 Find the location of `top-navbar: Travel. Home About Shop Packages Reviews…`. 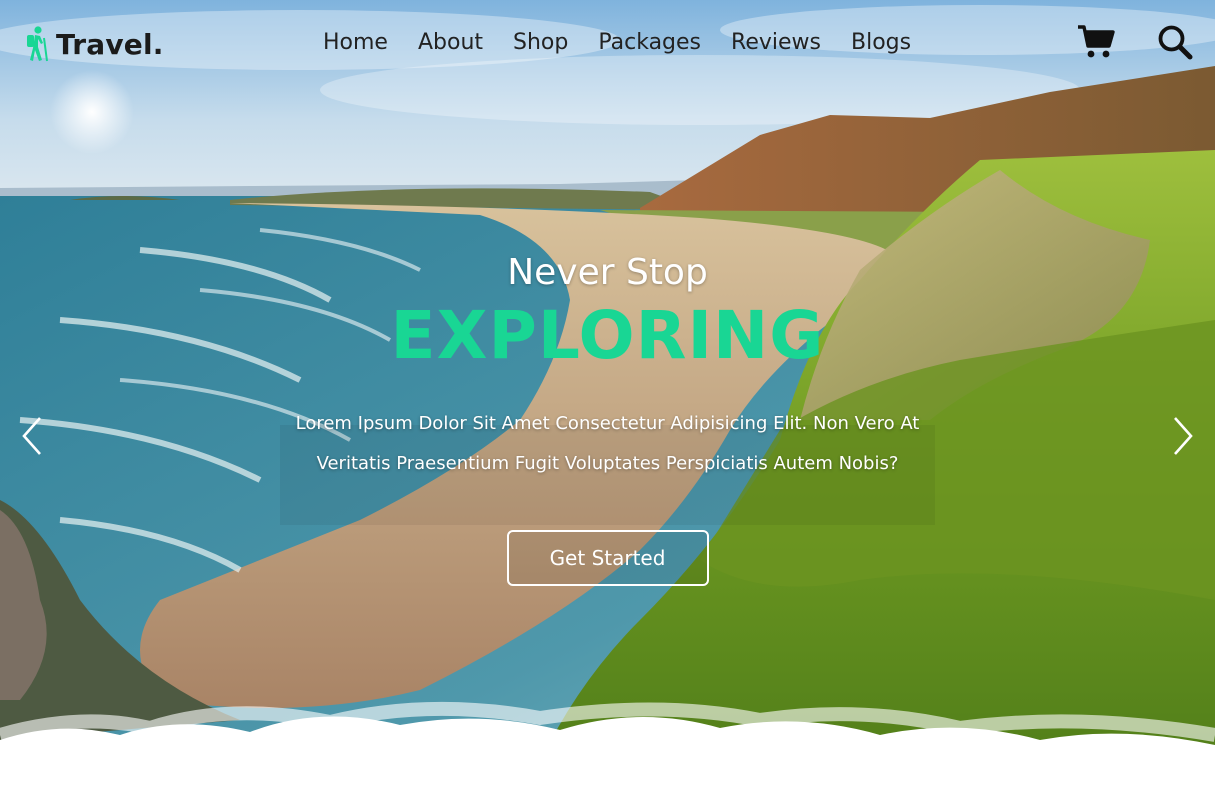

top-navbar: Travel. Home About Shop Packages Reviews… is located at coordinates (607, 44).